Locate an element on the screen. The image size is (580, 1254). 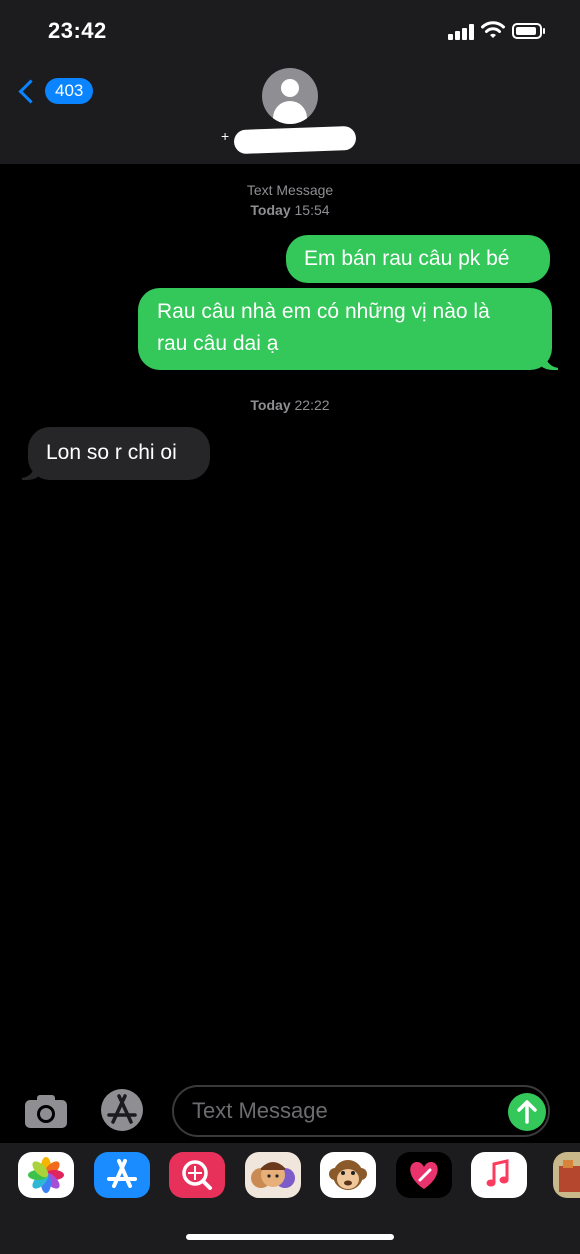
status-time: 23:42 is located at coordinates (77, 30).